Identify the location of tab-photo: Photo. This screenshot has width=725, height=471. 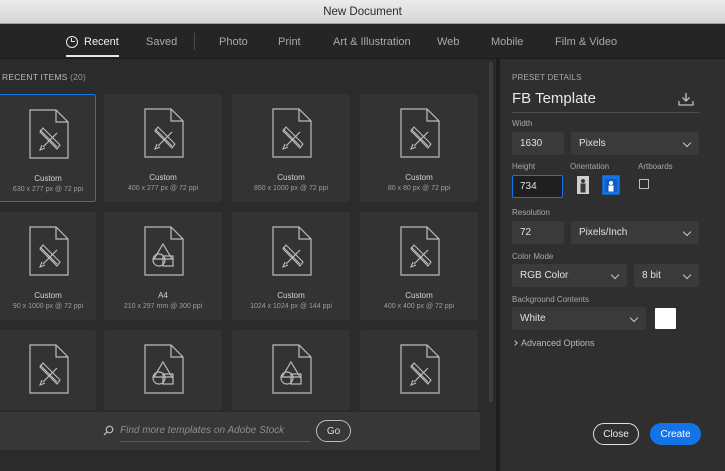
(233, 41).